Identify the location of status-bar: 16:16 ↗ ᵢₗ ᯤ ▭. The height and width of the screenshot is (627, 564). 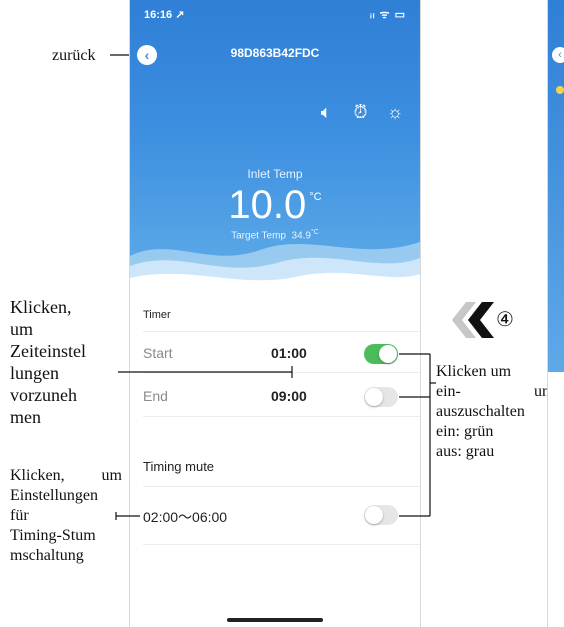
(275, 16).